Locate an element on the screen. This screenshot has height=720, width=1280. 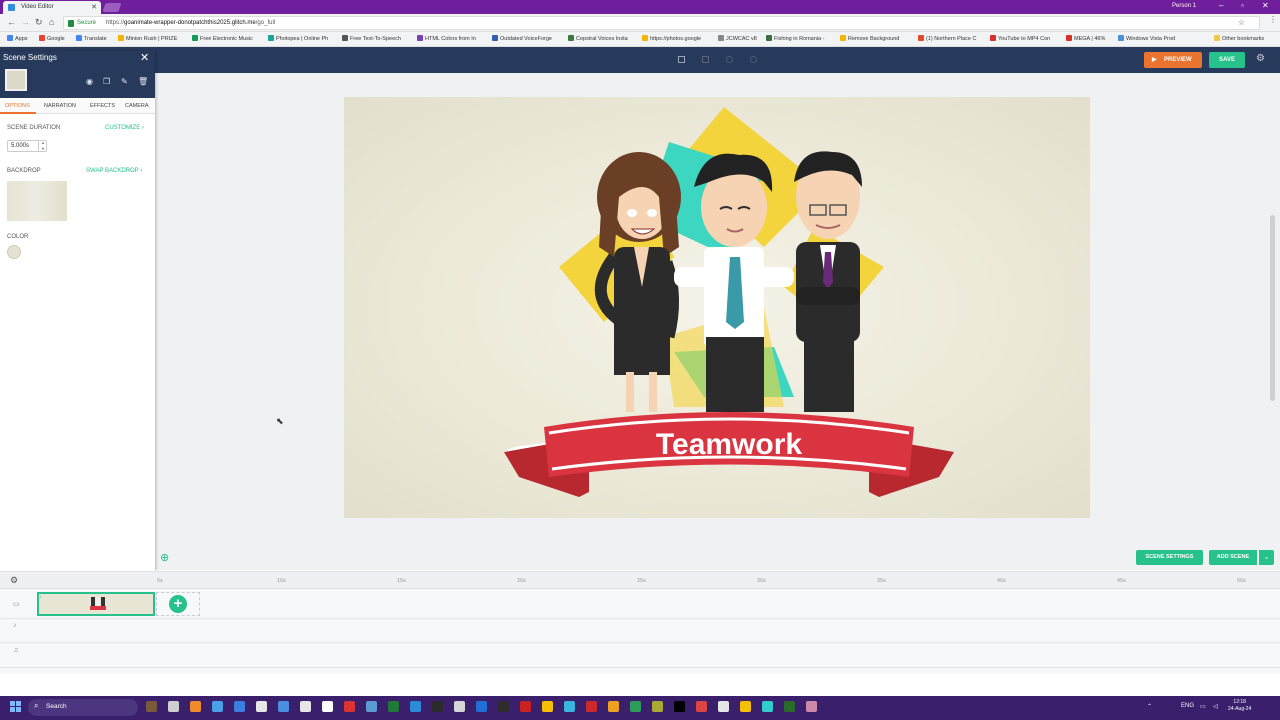
bookmark-item: Fishing in Romania - is located at coordinates (795, 38).